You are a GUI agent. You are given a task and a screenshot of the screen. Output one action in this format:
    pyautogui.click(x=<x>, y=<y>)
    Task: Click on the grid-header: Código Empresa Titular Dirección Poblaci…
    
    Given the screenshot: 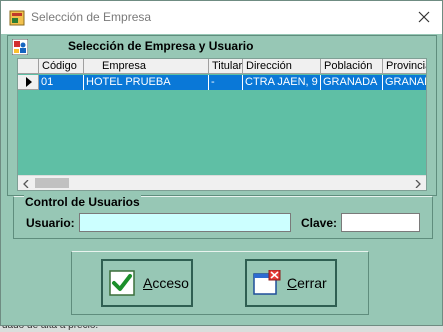 What is the action you would take?
    pyautogui.click(x=222, y=66)
    